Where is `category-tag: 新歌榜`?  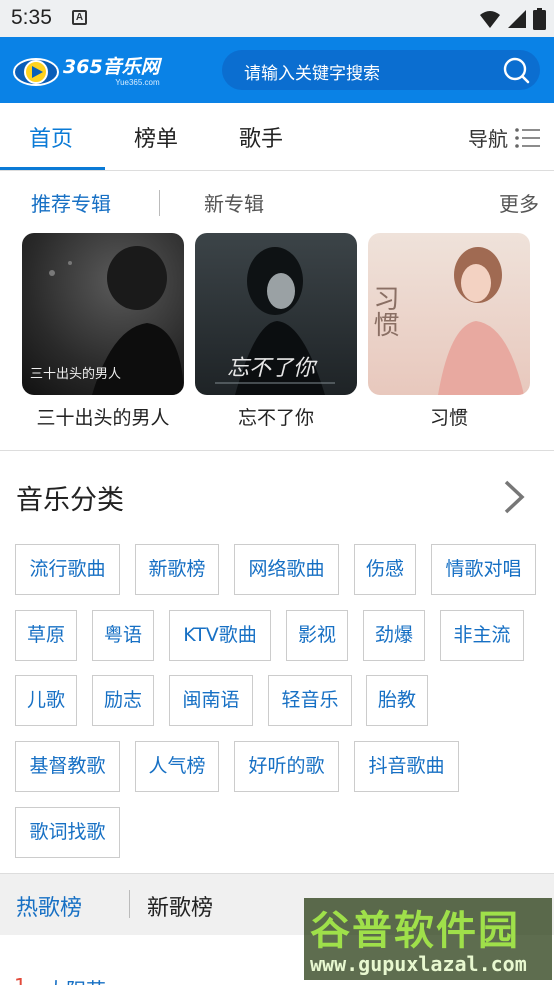
category-tag: 新歌榜 is located at coordinates (177, 569).